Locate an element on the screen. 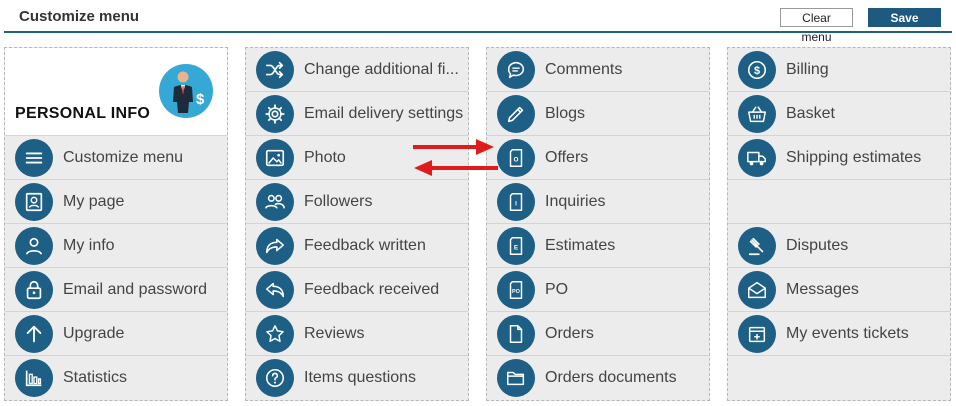 The height and width of the screenshot is (406, 956). reply-icon is located at coordinates (275, 289).